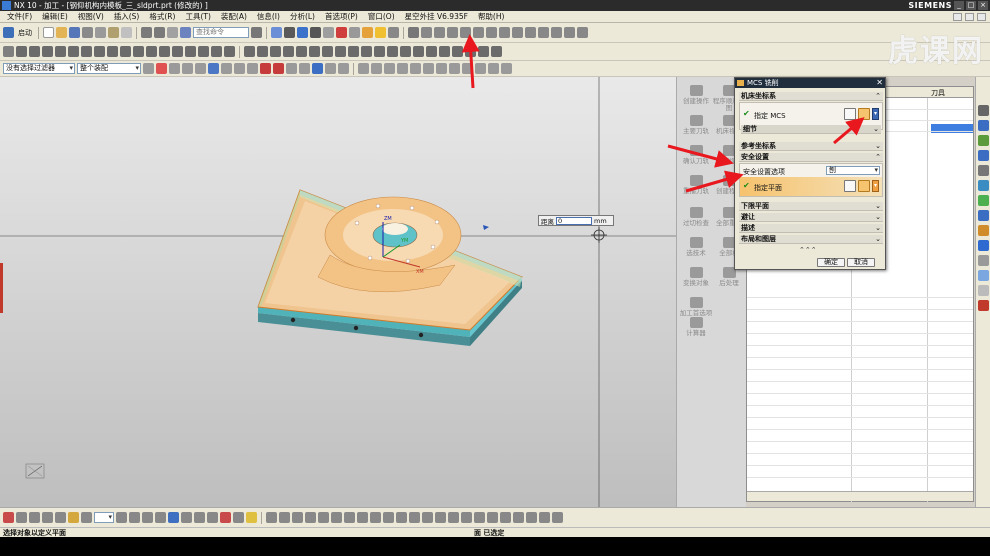  What do you see at coordinates (375, 517) in the screenshot?
I see `polygon-tool-icon` at bounding box center [375, 517].